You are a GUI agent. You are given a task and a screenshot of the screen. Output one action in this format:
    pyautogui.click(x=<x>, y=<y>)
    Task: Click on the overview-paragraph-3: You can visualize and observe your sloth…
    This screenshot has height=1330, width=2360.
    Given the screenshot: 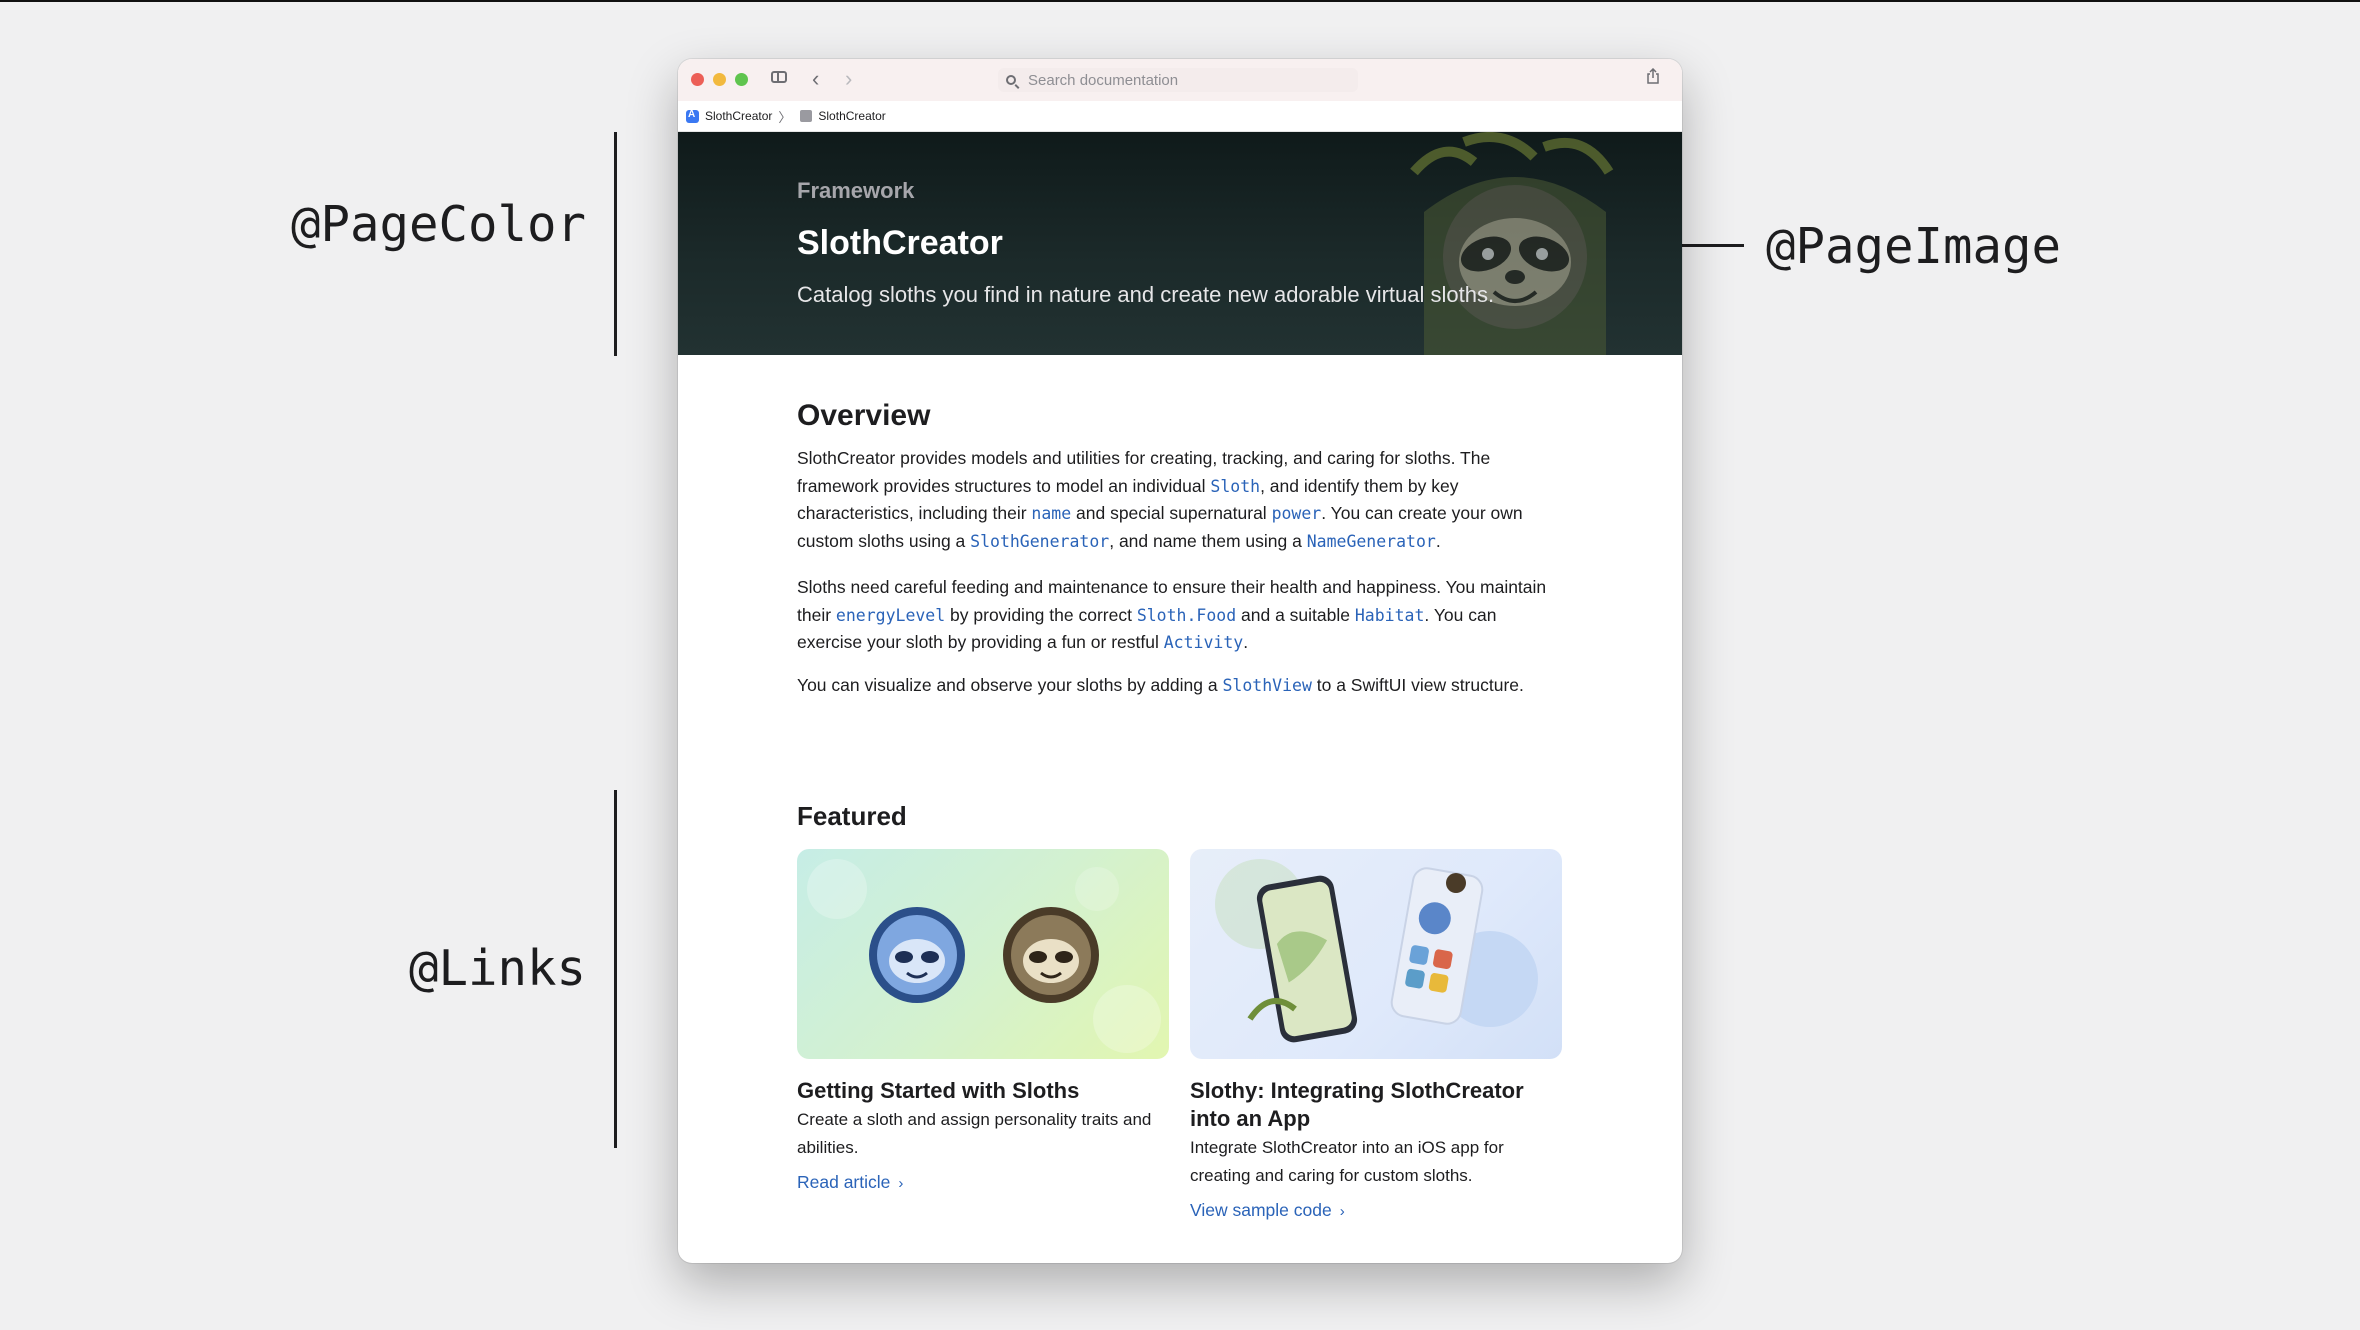 What is the action you would take?
    pyautogui.click(x=1180, y=686)
    